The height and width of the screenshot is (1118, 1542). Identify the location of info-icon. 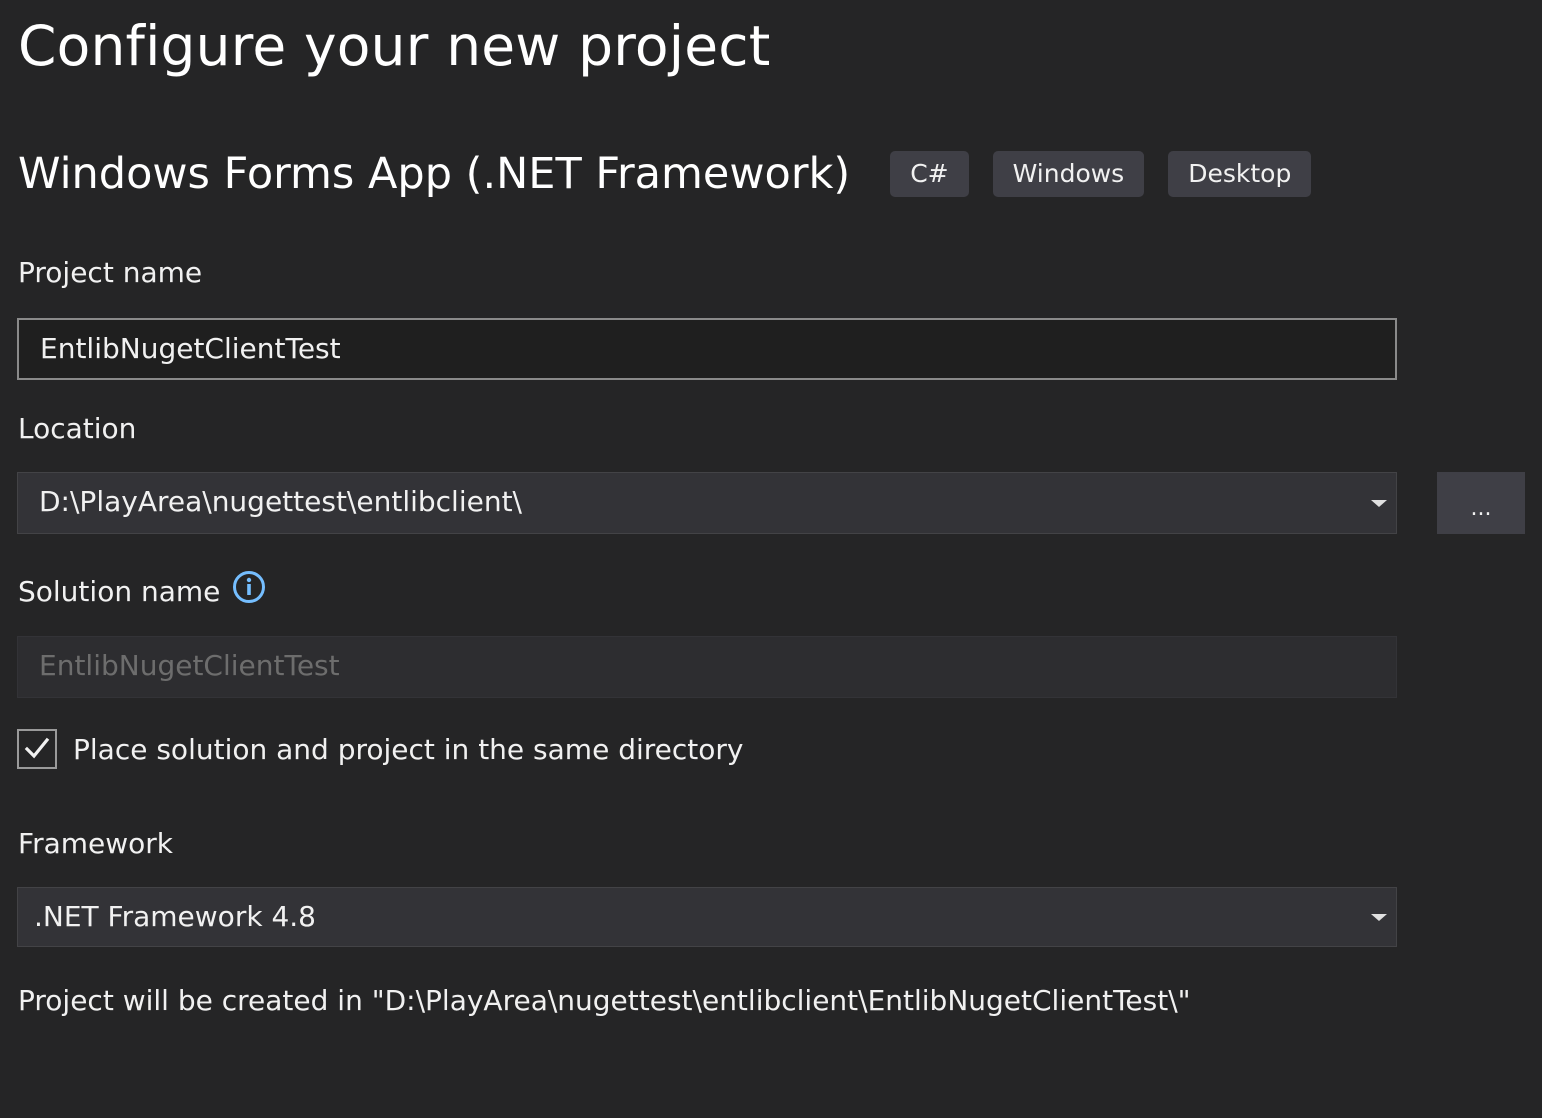
(249, 590).